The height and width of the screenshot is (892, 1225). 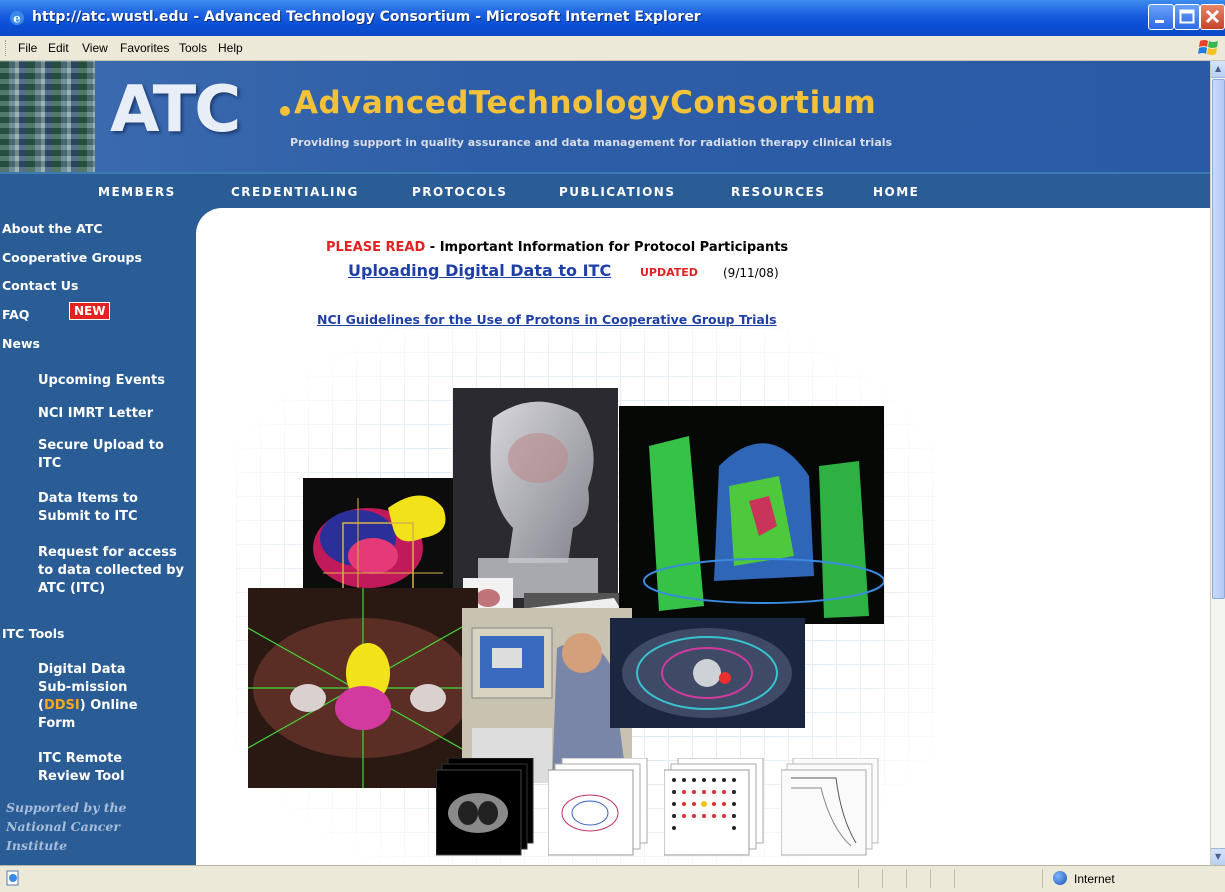 I want to click on page-icon, so click(x=12, y=878).